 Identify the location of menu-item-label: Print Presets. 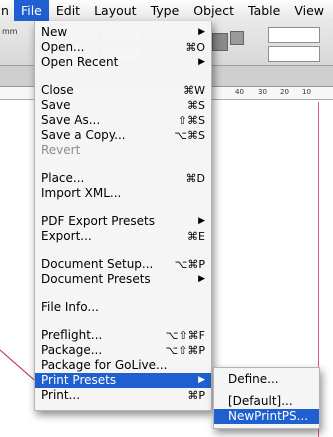
(79, 380).